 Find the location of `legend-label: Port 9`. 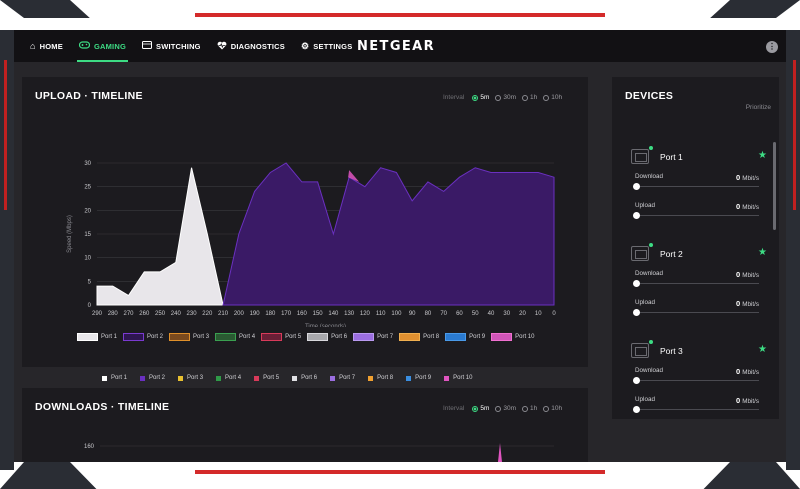

legend-label: Port 9 is located at coordinates (423, 378).